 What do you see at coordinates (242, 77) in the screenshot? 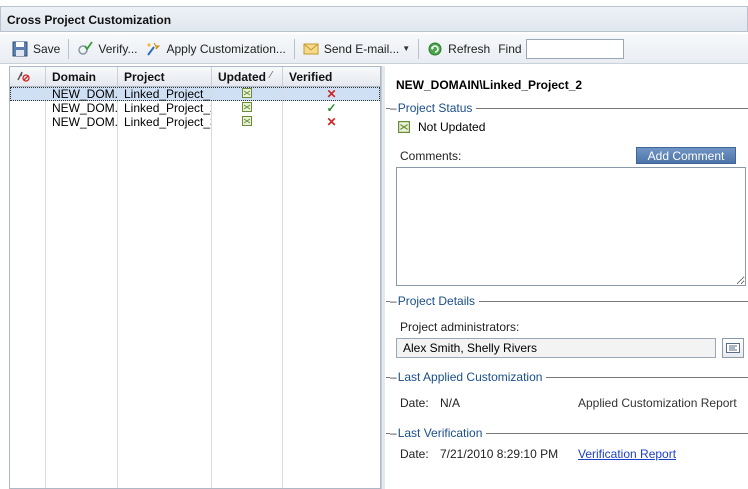
I see `column-header-updated-label: Updated` at bounding box center [242, 77].